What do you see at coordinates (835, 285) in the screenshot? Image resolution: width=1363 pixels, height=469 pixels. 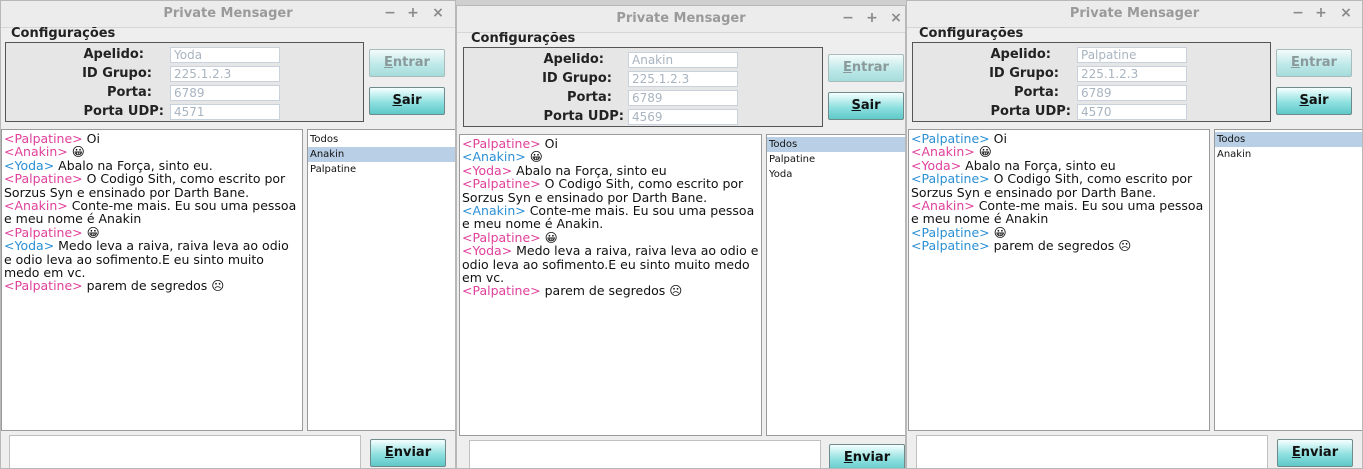 I see `user-list: Todos Palpatine Yoda` at bounding box center [835, 285].